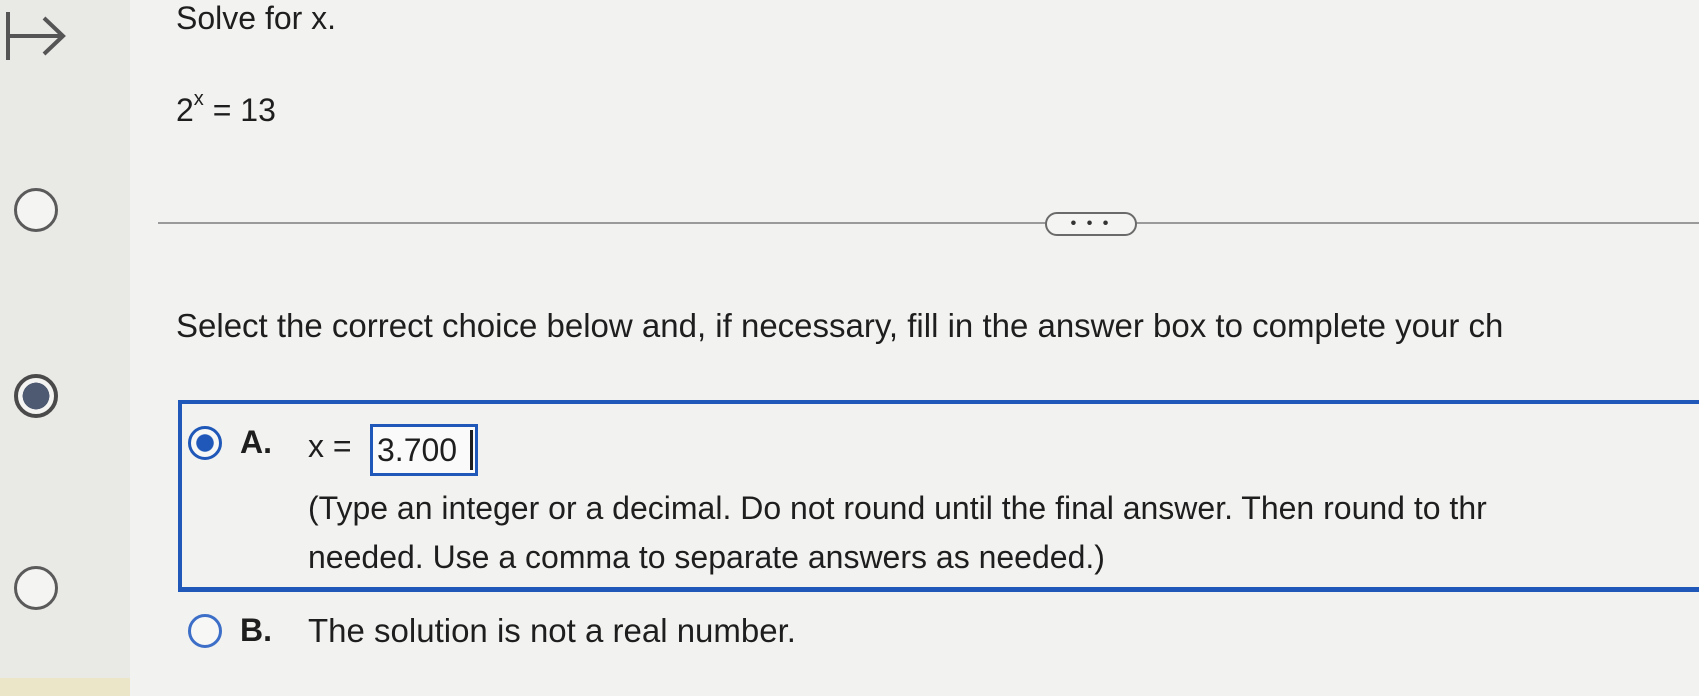  I want to click on arrow-right-icon, so click(35, 36).